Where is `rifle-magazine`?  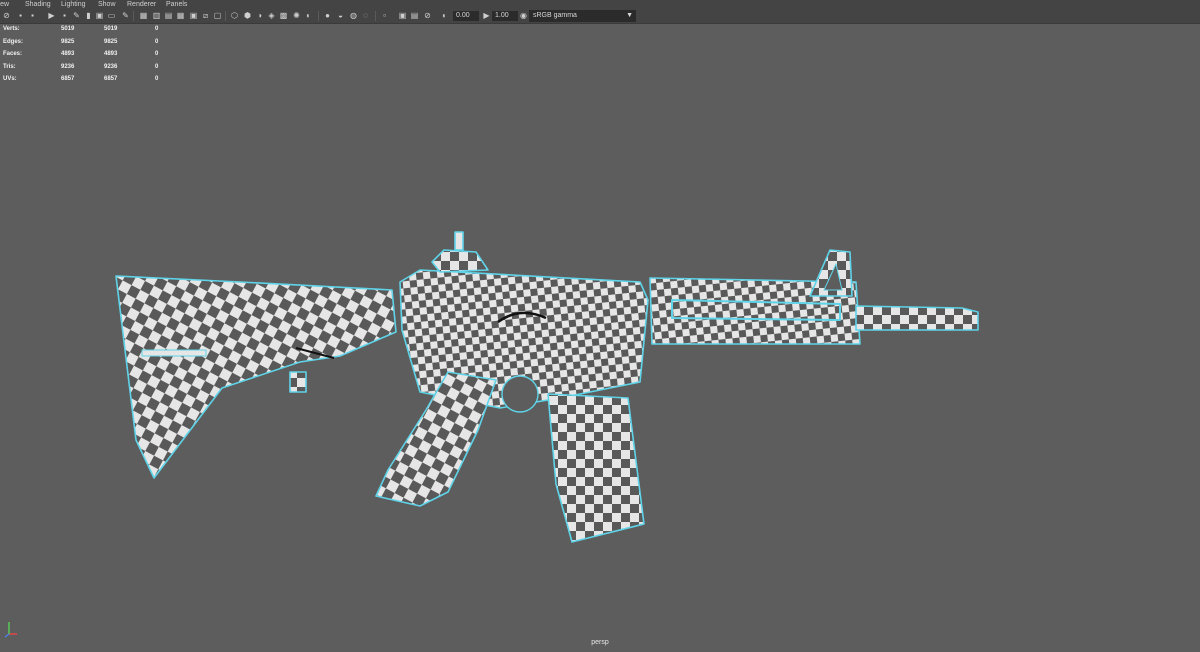 rifle-magazine is located at coordinates (596, 468).